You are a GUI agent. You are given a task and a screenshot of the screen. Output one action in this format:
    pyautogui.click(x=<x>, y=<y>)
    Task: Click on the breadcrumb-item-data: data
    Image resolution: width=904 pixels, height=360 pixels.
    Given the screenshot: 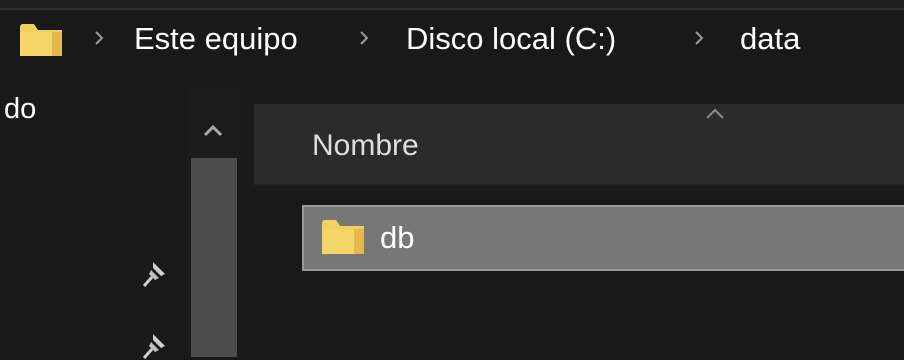 What is the action you would take?
    pyautogui.click(x=770, y=39)
    